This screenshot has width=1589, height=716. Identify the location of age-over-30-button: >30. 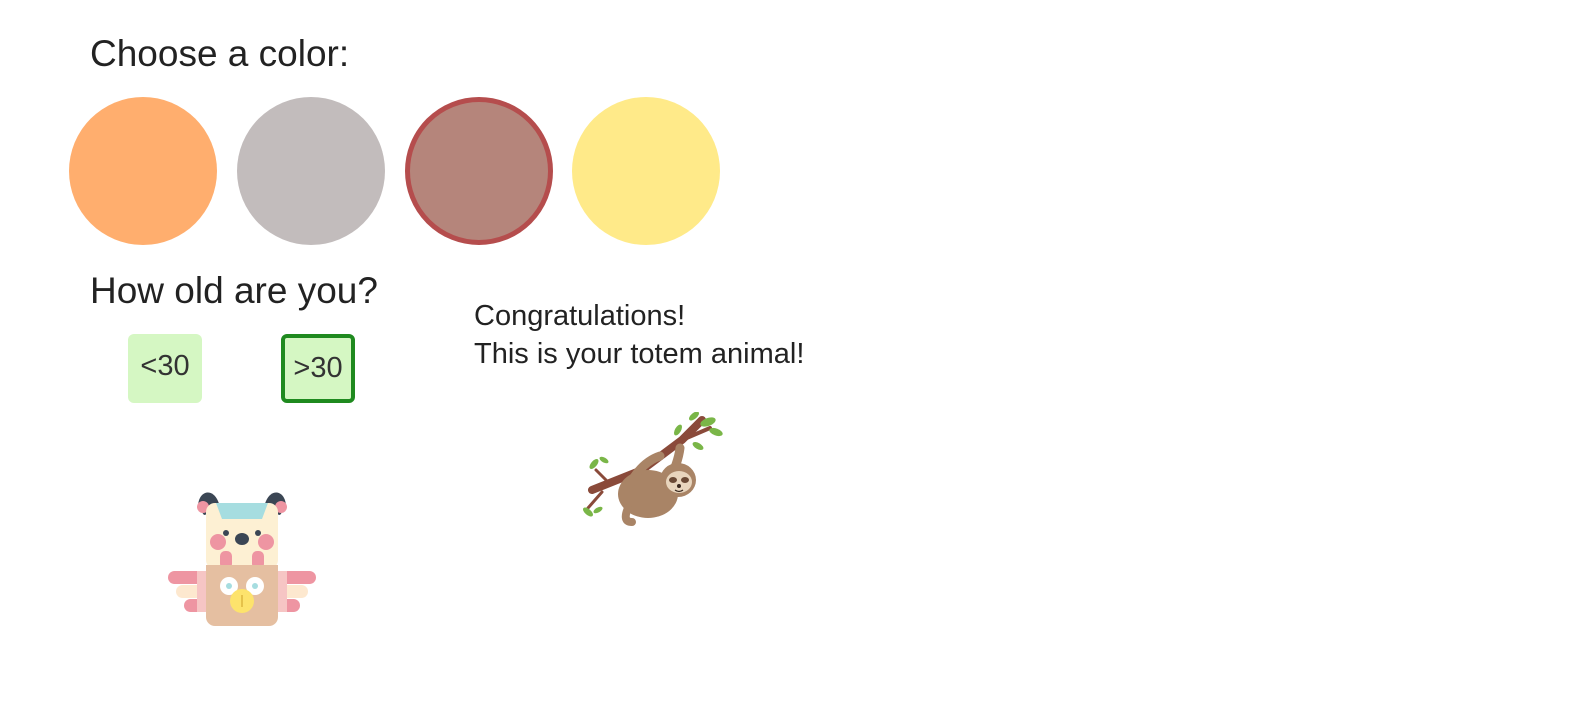
(318, 368).